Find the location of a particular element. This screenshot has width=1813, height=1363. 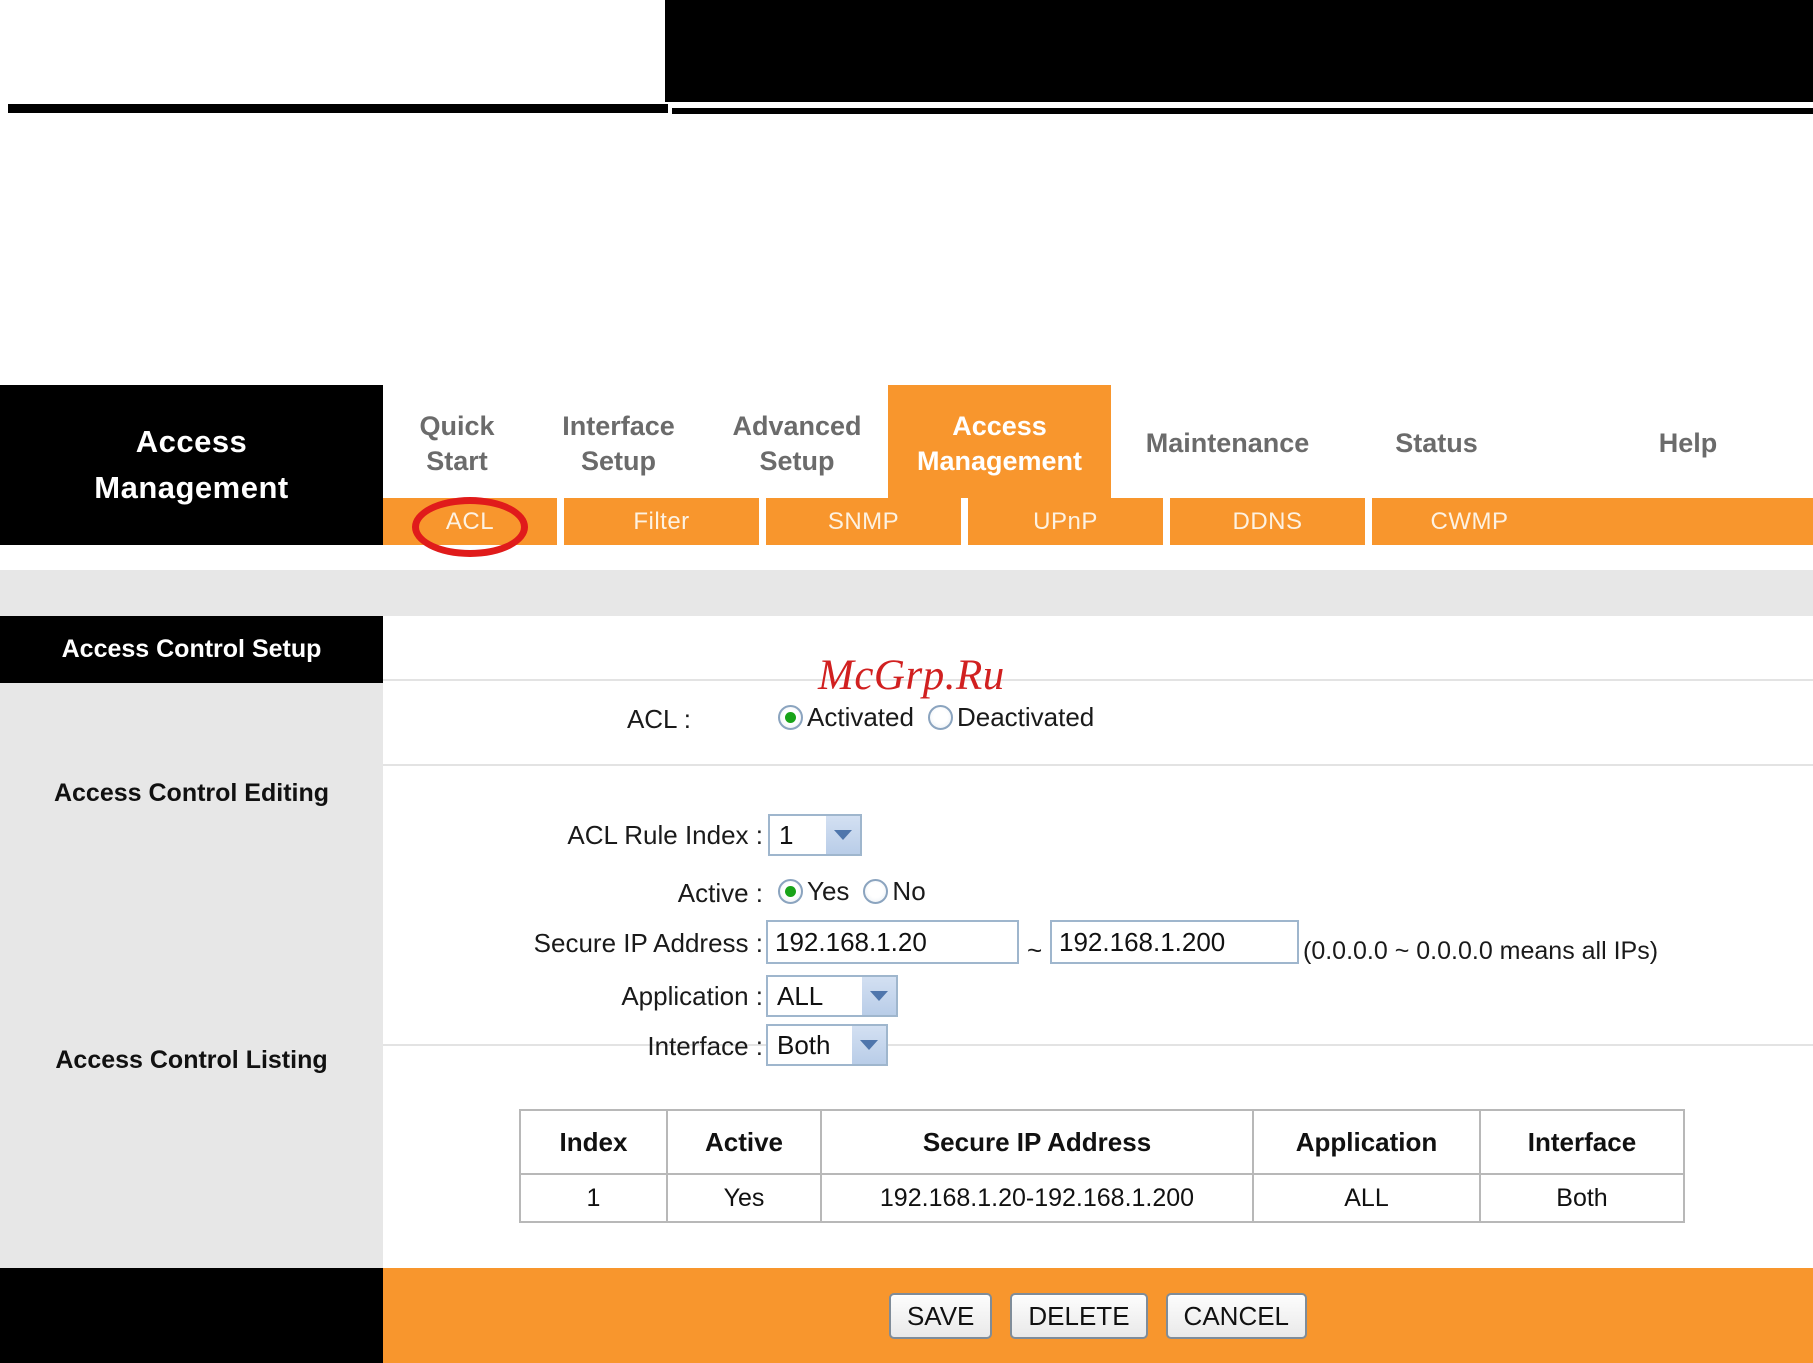

subnav-item-cwmp-label: CWMP is located at coordinates (1469, 521).